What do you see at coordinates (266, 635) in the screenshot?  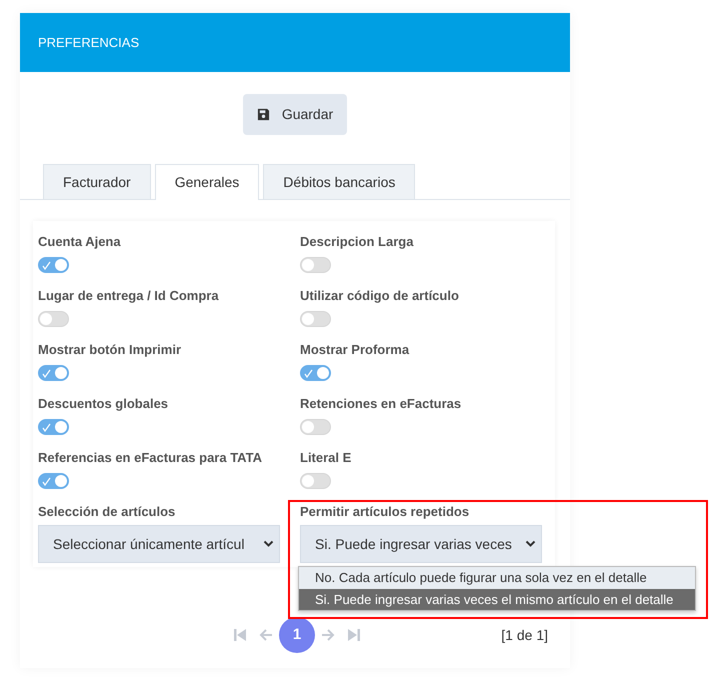 I see `arrow-left-icon` at bounding box center [266, 635].